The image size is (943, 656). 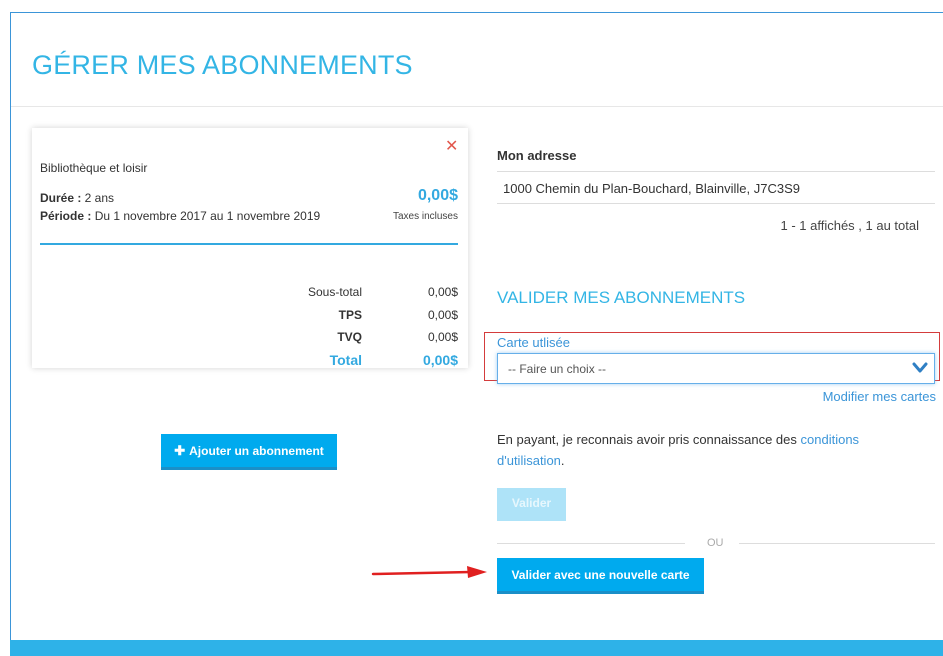 I want to click on totals-row-tps: TPS 0,00$, so click(x=250, y=318).